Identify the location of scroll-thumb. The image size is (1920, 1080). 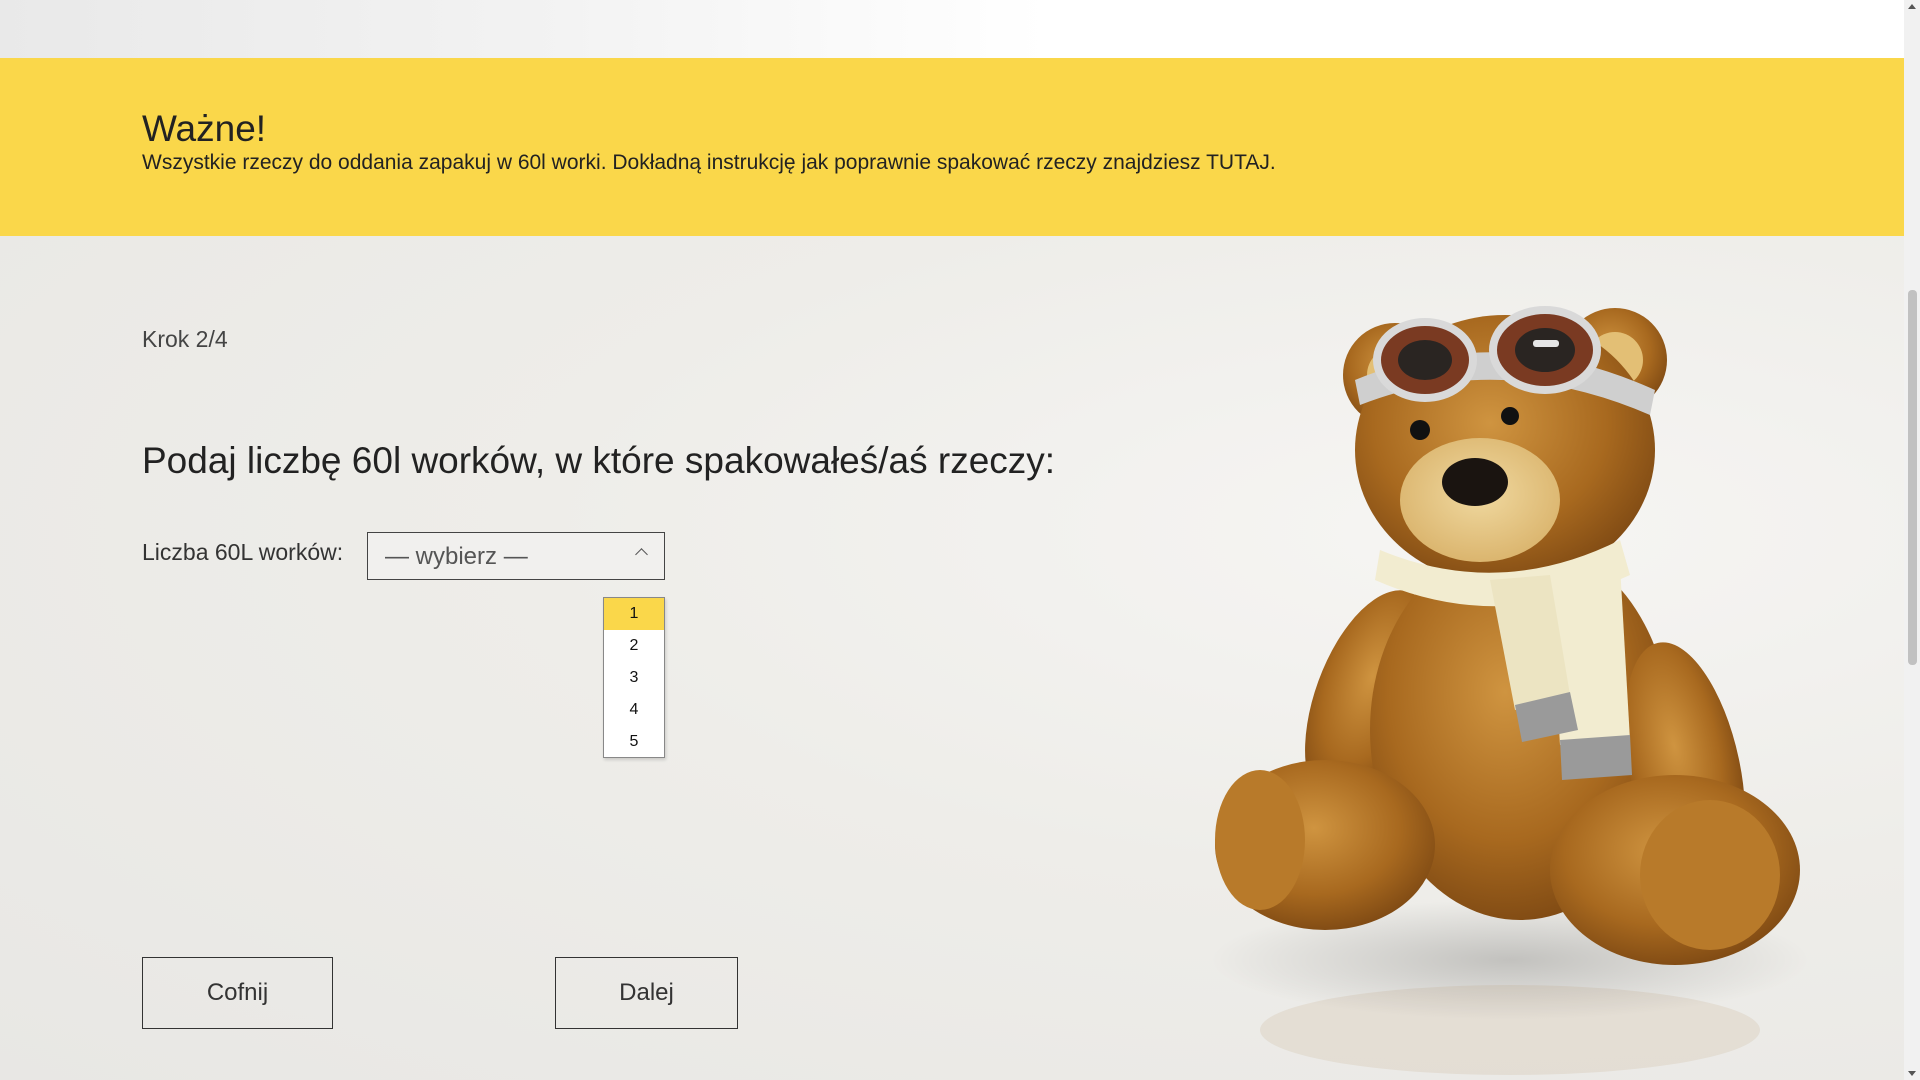
(1912, 477).